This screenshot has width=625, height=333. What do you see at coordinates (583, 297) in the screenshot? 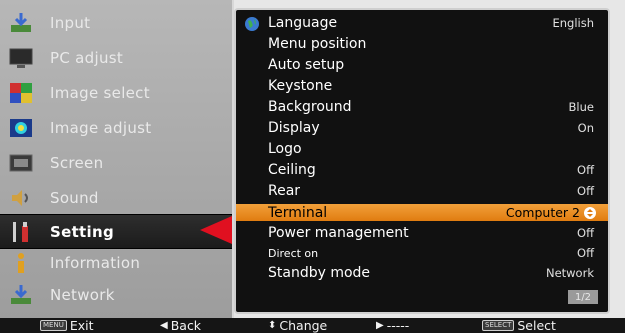
I see `page-indicator: 1/2` at bounding box center [583, 297].